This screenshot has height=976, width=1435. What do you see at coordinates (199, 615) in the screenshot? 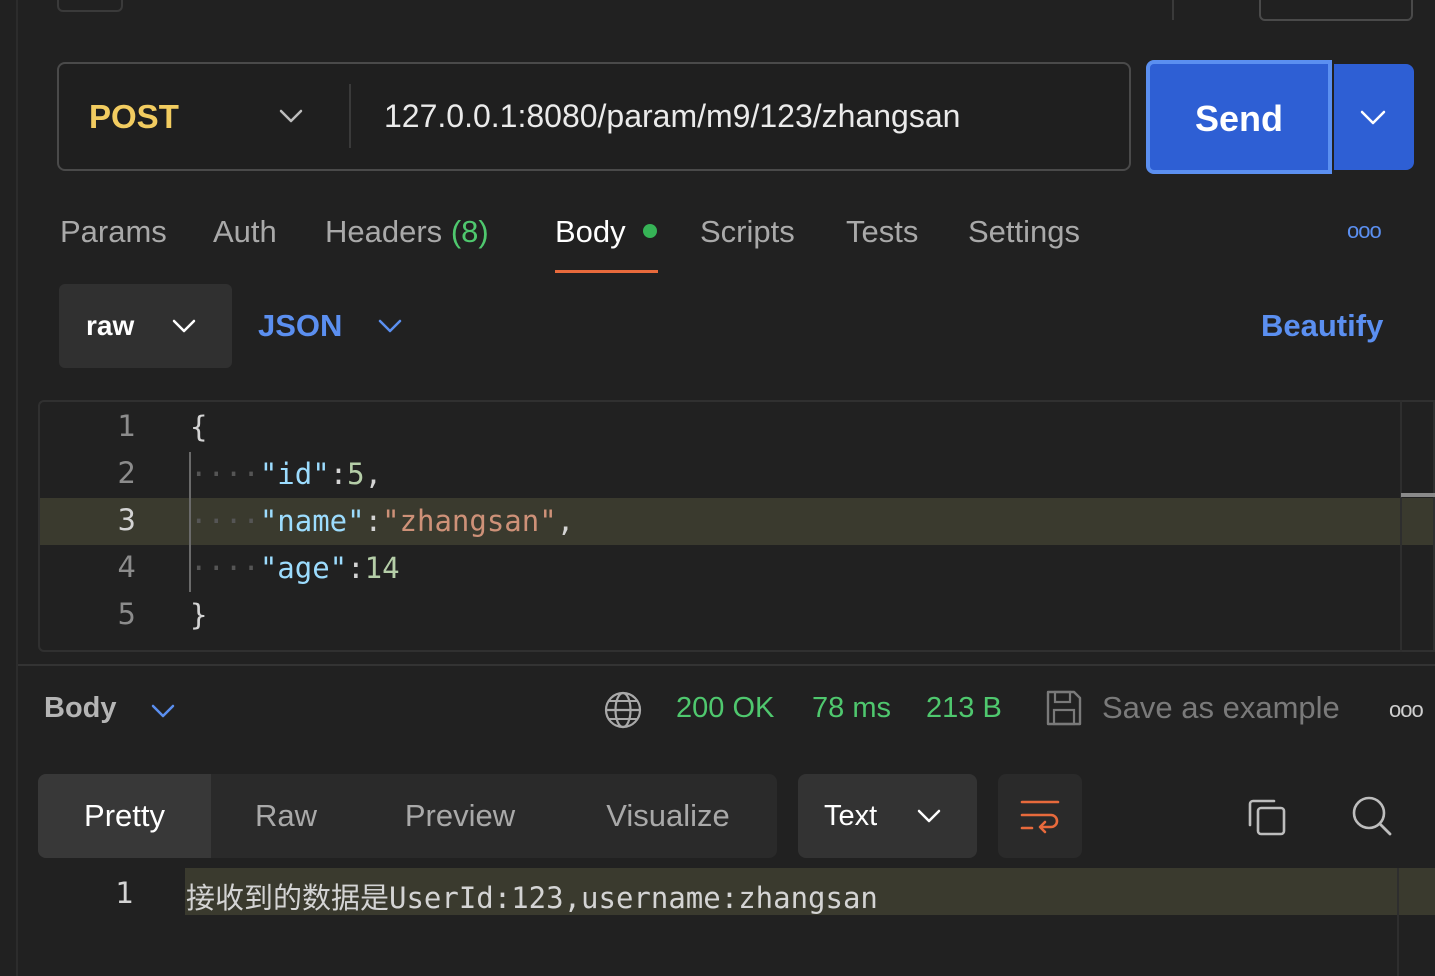
I see `code-line: }` at bounding box center [199, 615].